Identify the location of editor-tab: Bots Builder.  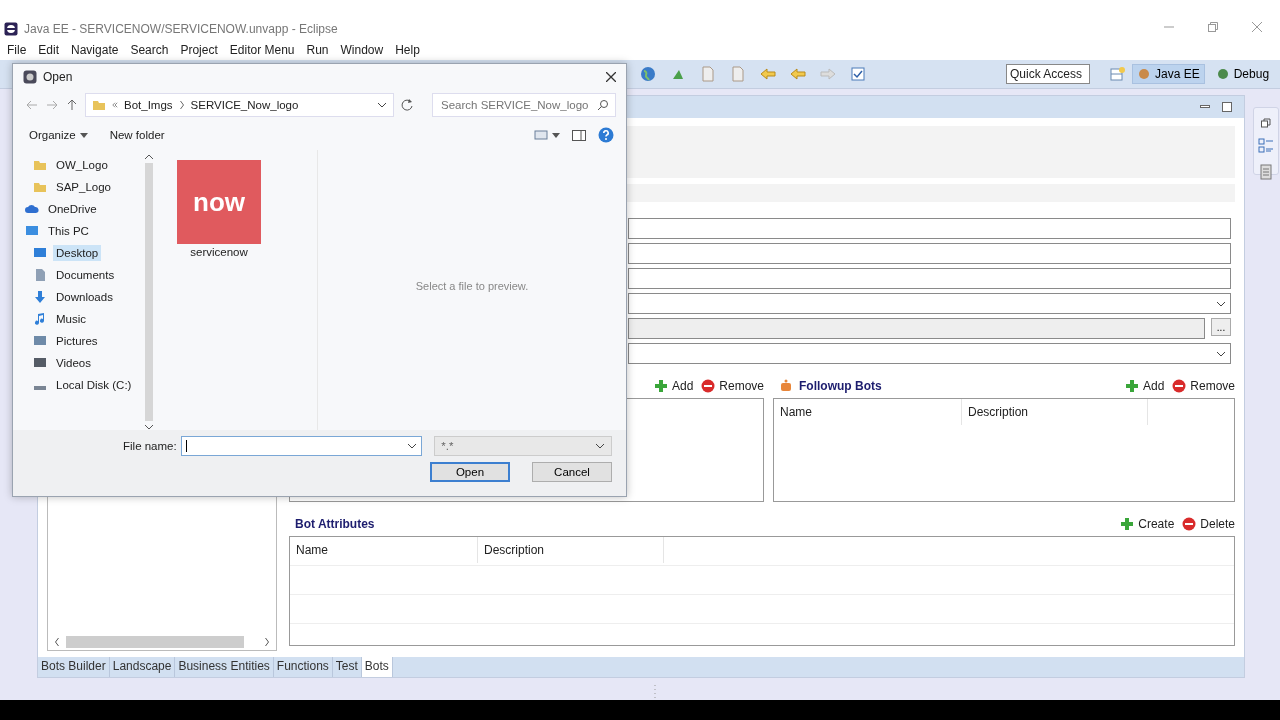
(74, 667).